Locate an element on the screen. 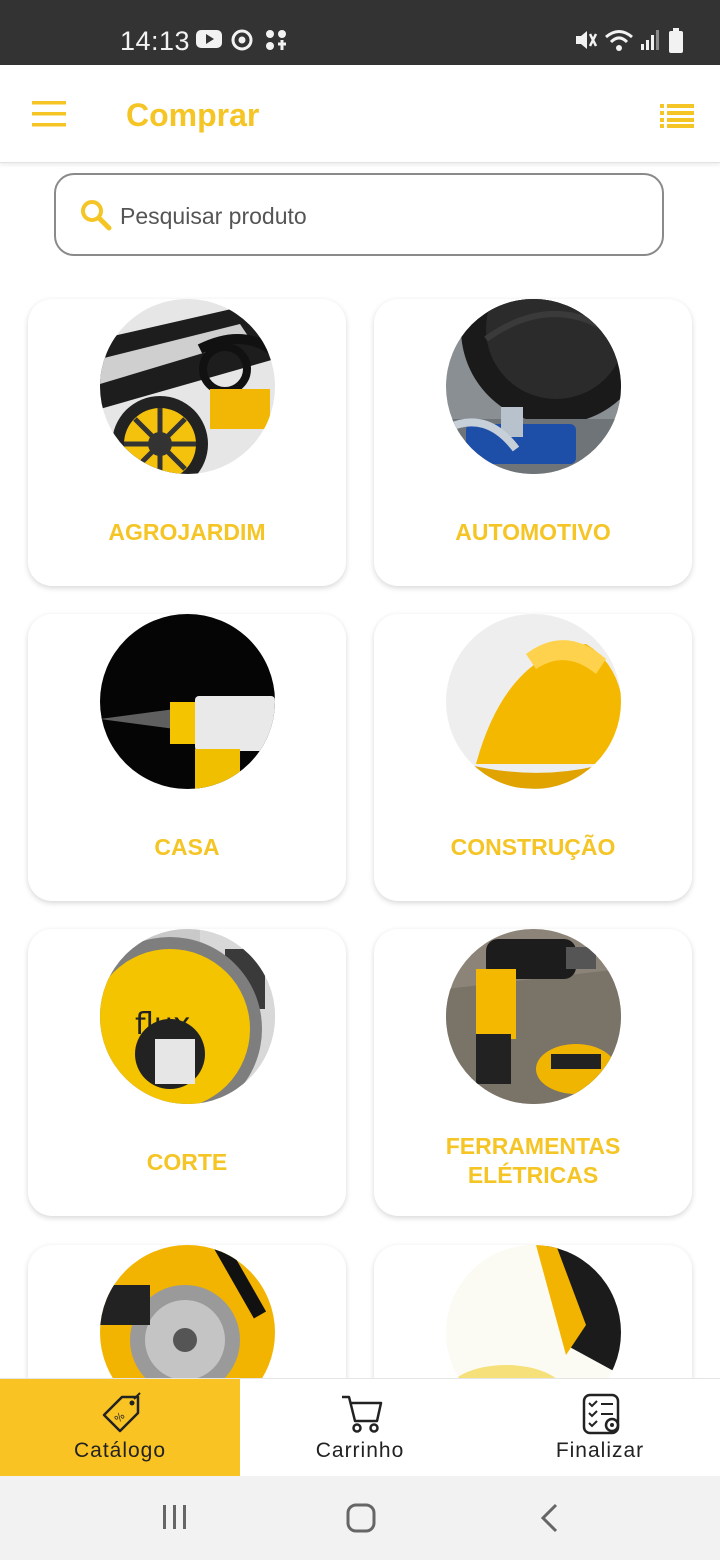 This screenshot has height=1560, width=720. nav-carrinho: Carrinho is located at coordinates (360, 1428).